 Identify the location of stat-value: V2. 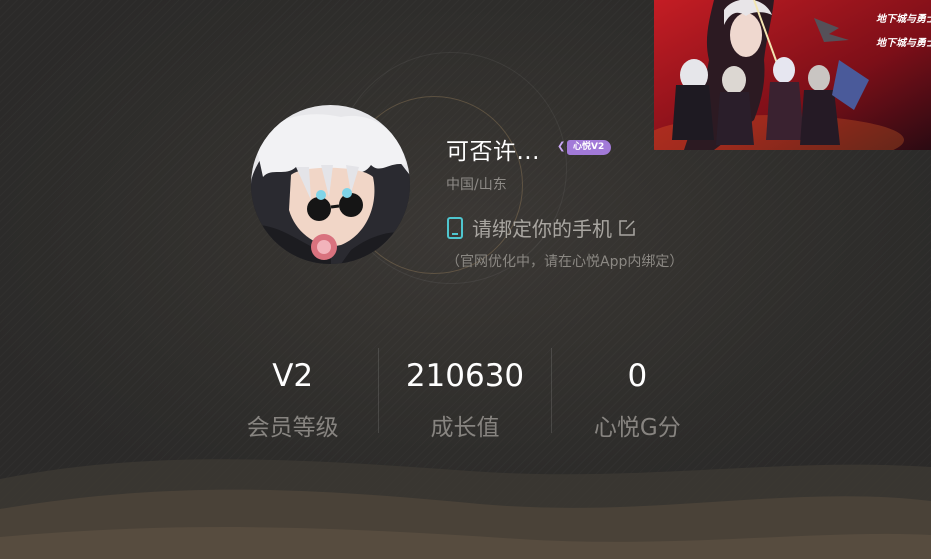
(293, 376).